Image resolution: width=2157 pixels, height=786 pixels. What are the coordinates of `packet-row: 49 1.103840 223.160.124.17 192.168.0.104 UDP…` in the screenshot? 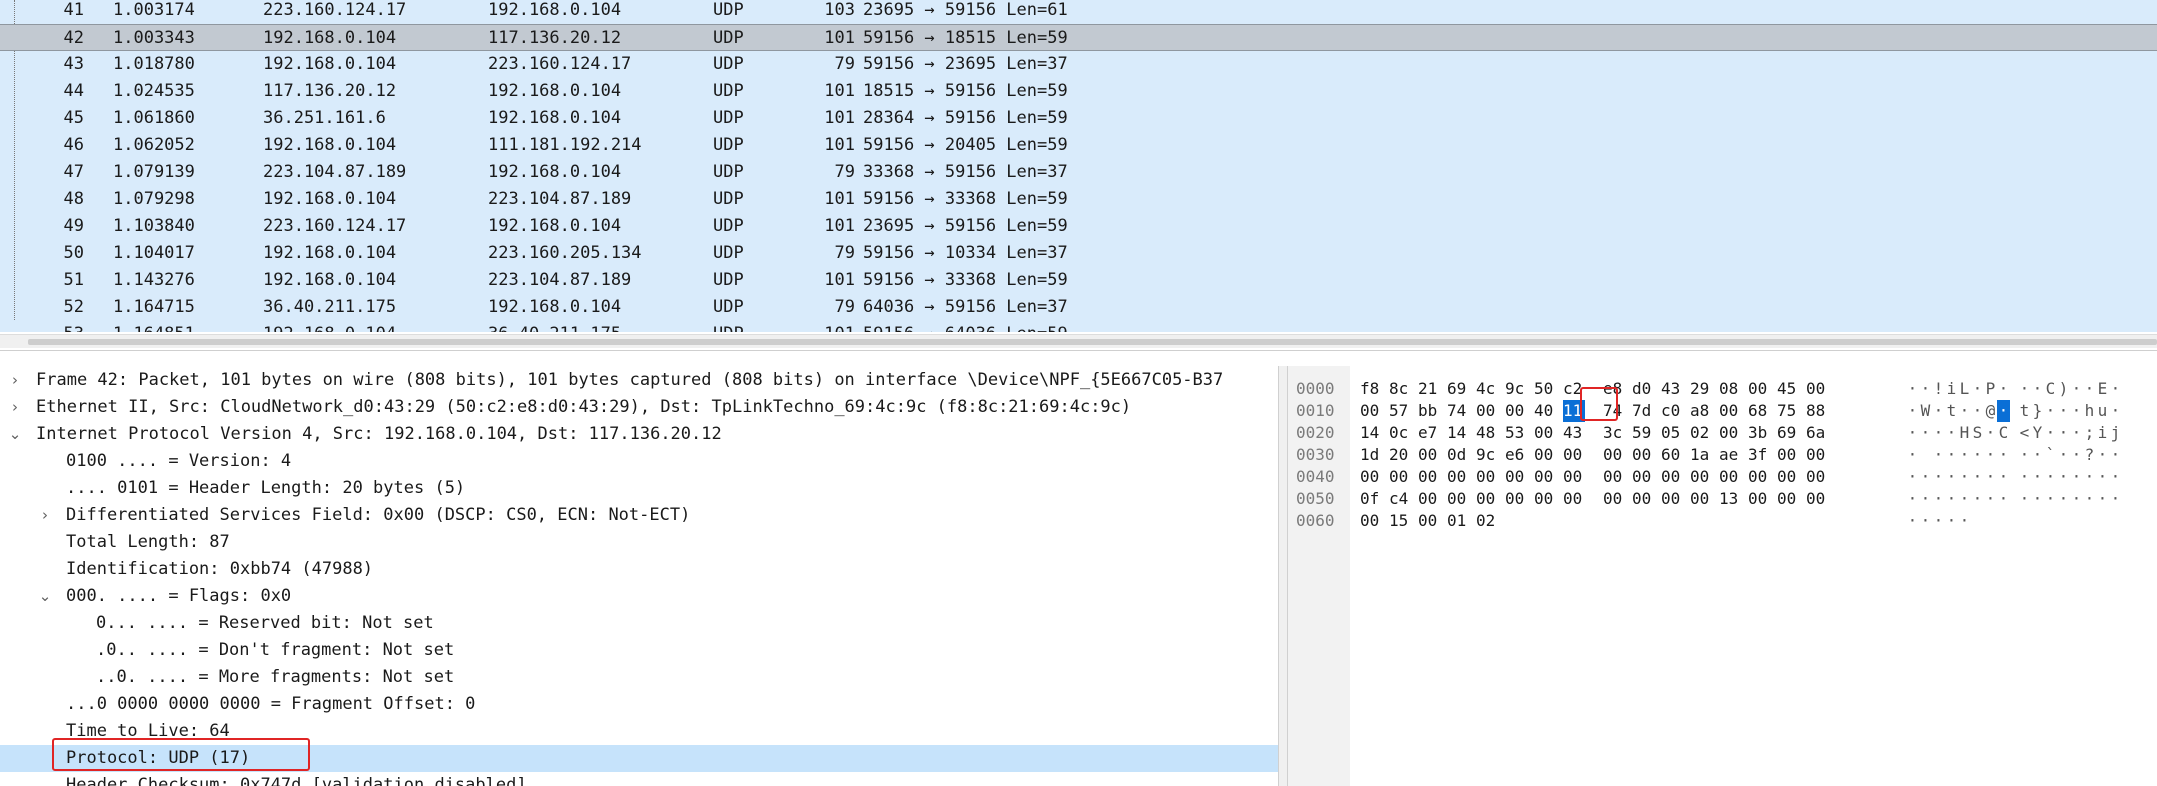 It's located at (1078, 226).